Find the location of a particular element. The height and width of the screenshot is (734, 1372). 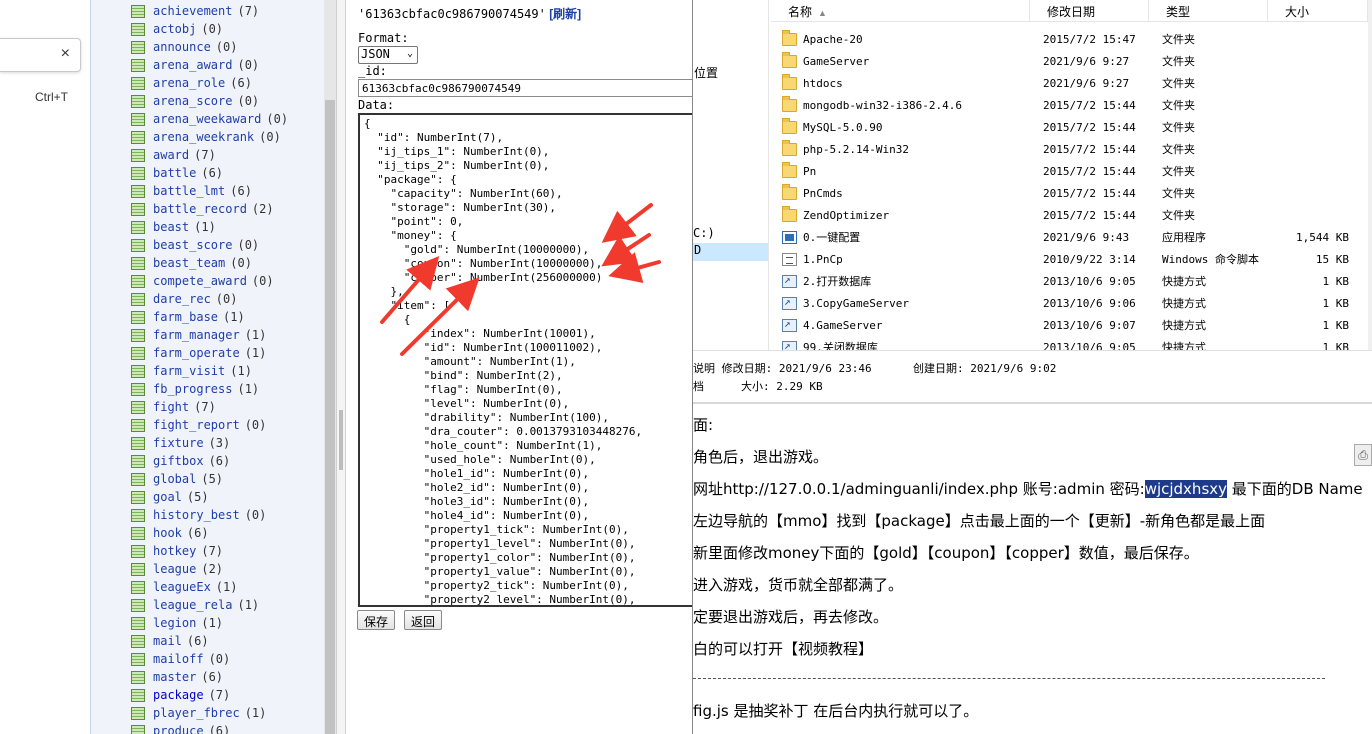

print-icon: ⎙ is located at coordinates (1363, 455).